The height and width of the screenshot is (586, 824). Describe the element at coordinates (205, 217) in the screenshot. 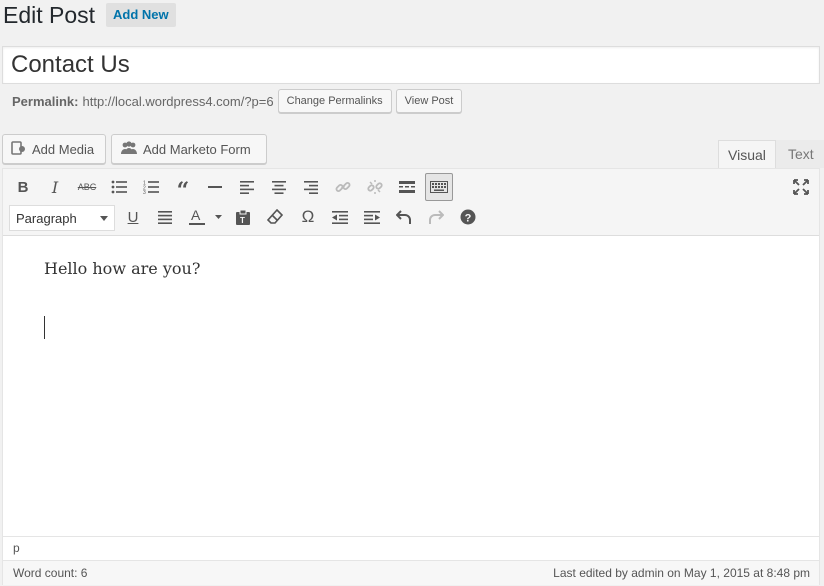

I see `text-color-icon: A` at that location.